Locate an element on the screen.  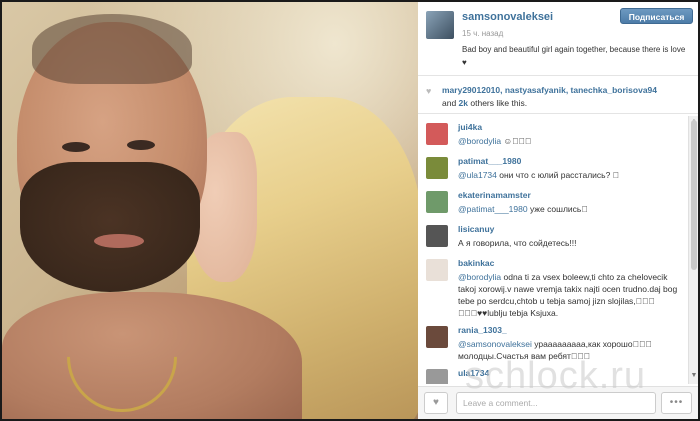
comment-text: @borodylia ☺    is located at coordinates (569, 141).